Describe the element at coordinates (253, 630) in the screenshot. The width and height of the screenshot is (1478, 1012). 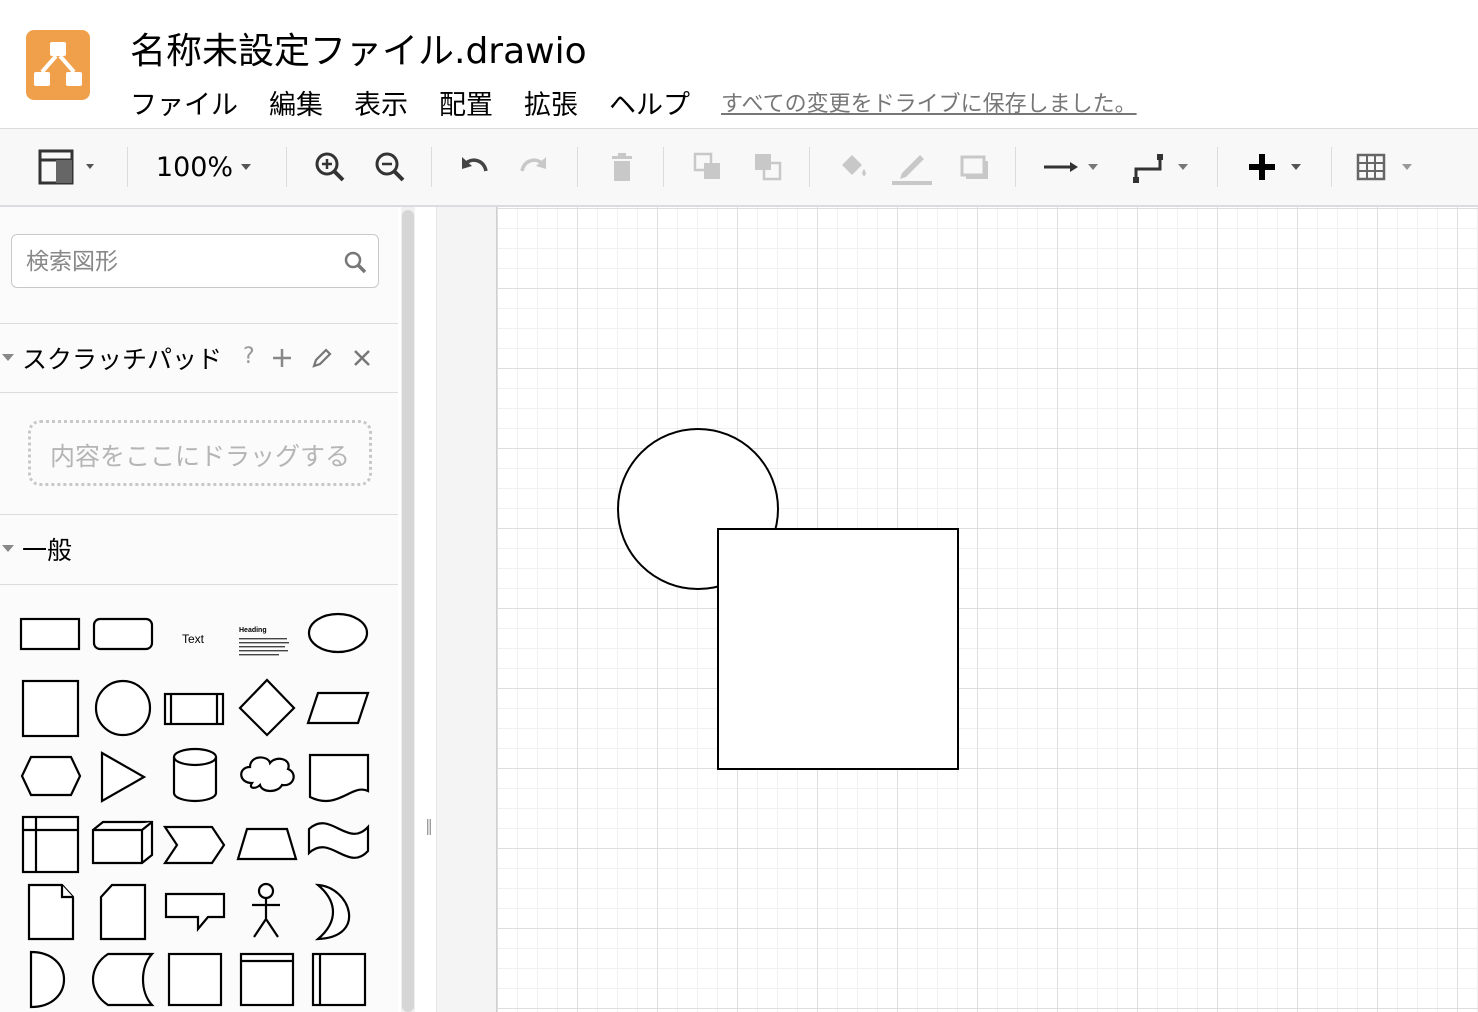
I see `shape-heading: Heading` at that location.